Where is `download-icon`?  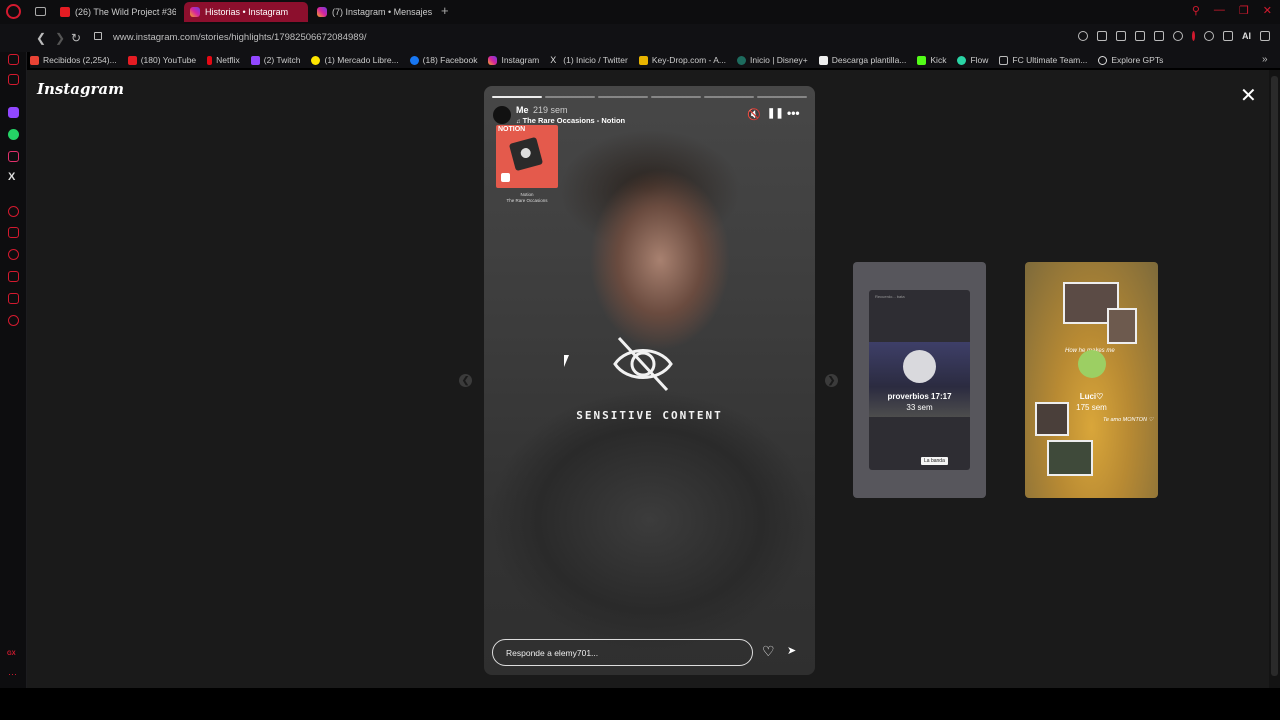
download-icon is located at coordinates (1228, 36).